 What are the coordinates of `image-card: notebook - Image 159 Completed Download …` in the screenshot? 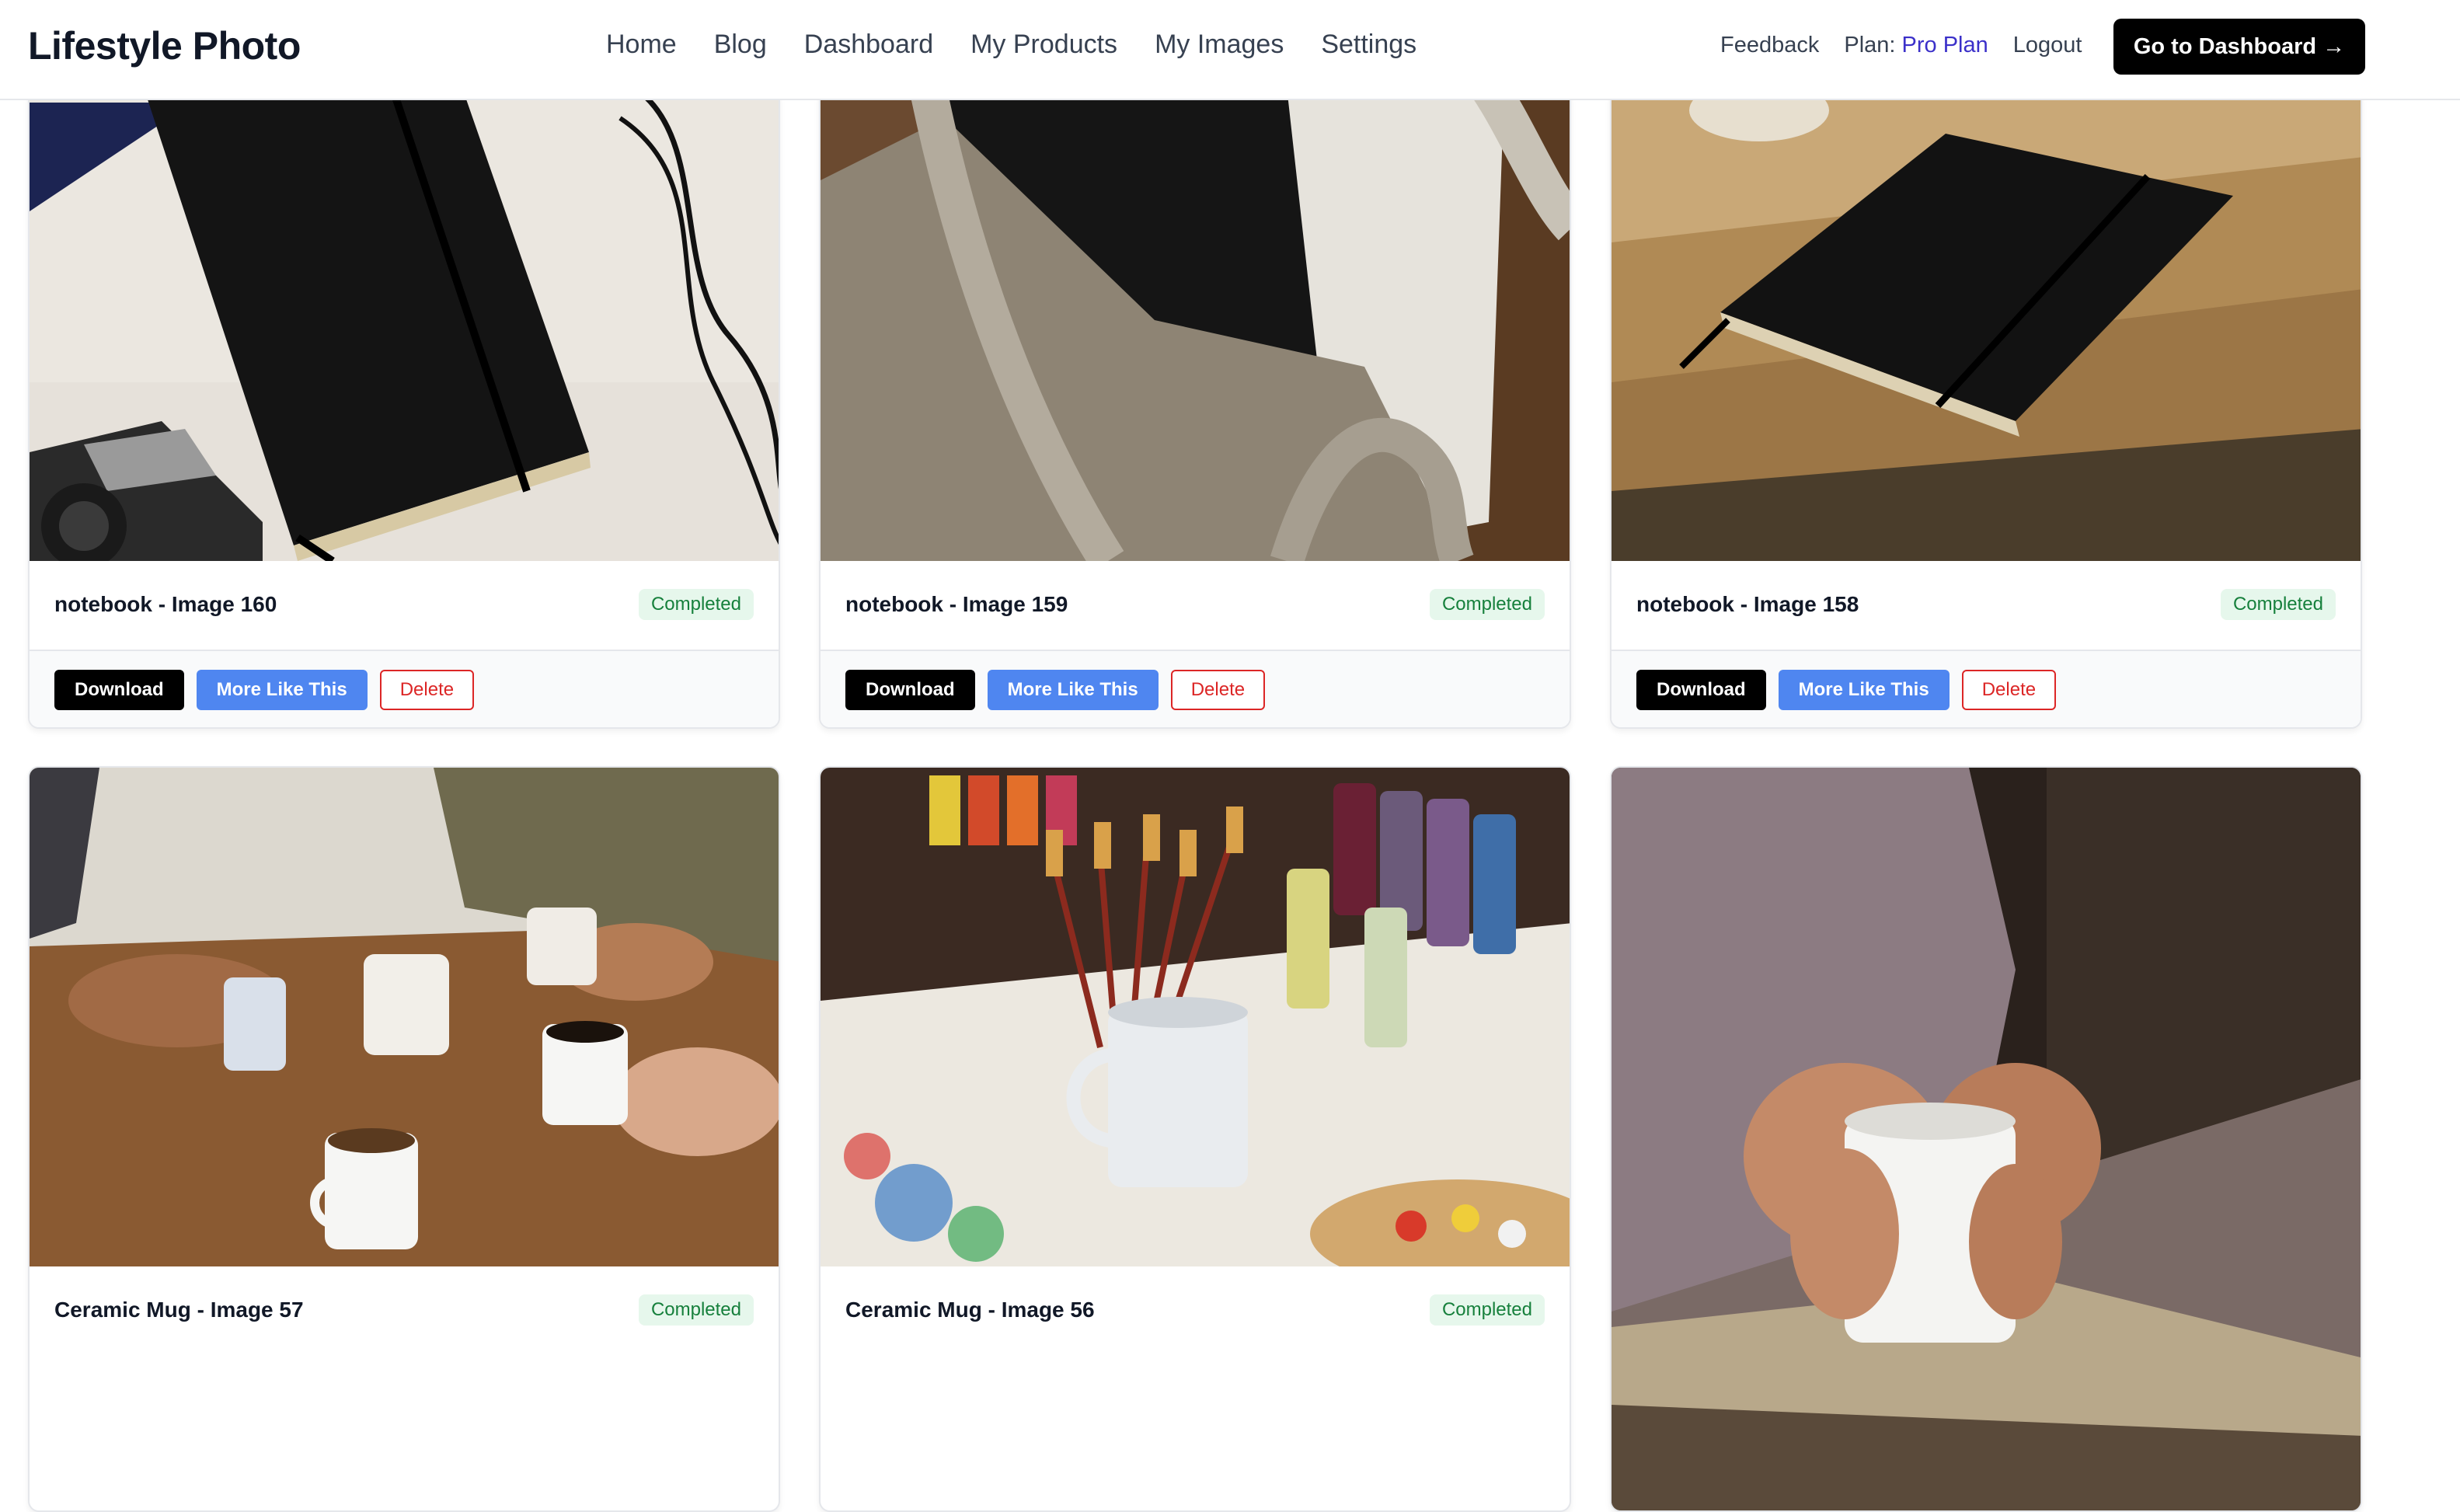 It's located at (1195, 407).